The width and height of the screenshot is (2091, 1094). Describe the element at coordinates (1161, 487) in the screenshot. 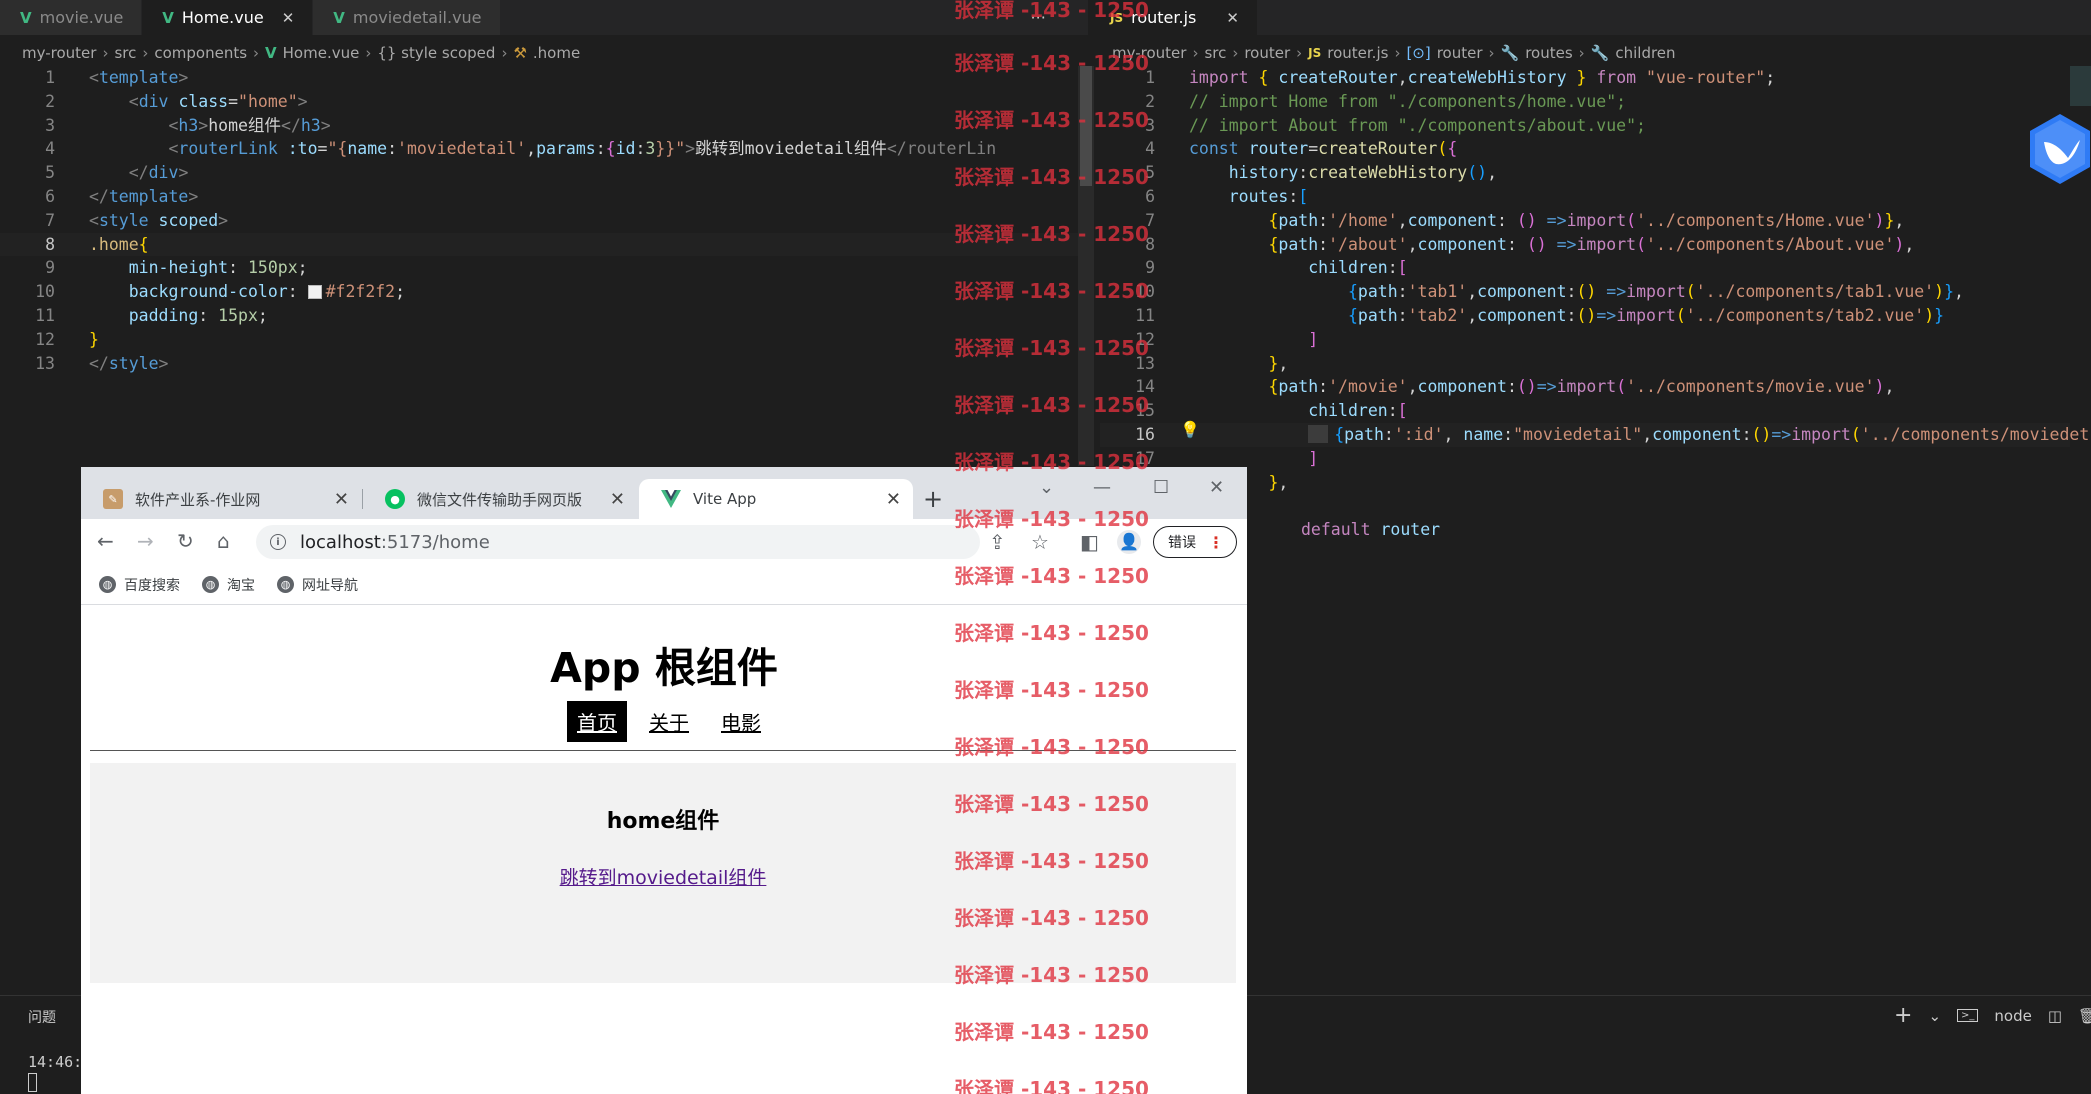

I see `maximize-icon: ☐` at that location.